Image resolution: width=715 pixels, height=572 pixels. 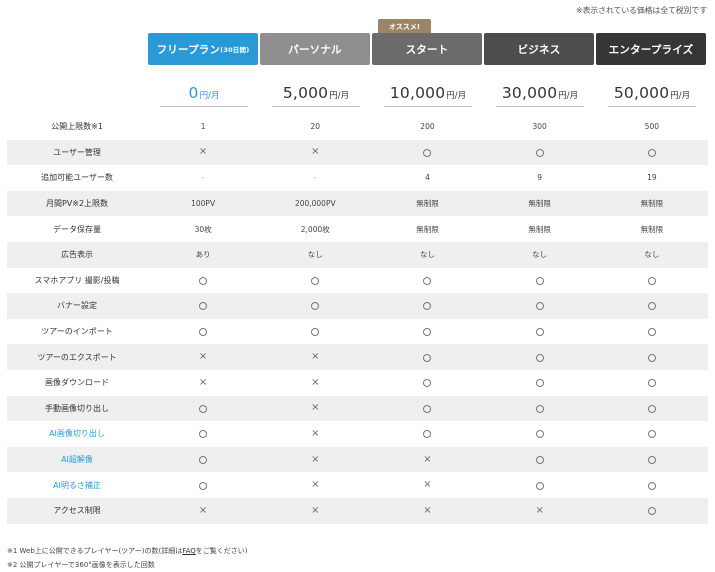 I want to click on row-label: 広告表示, so click(x=77, y=255).